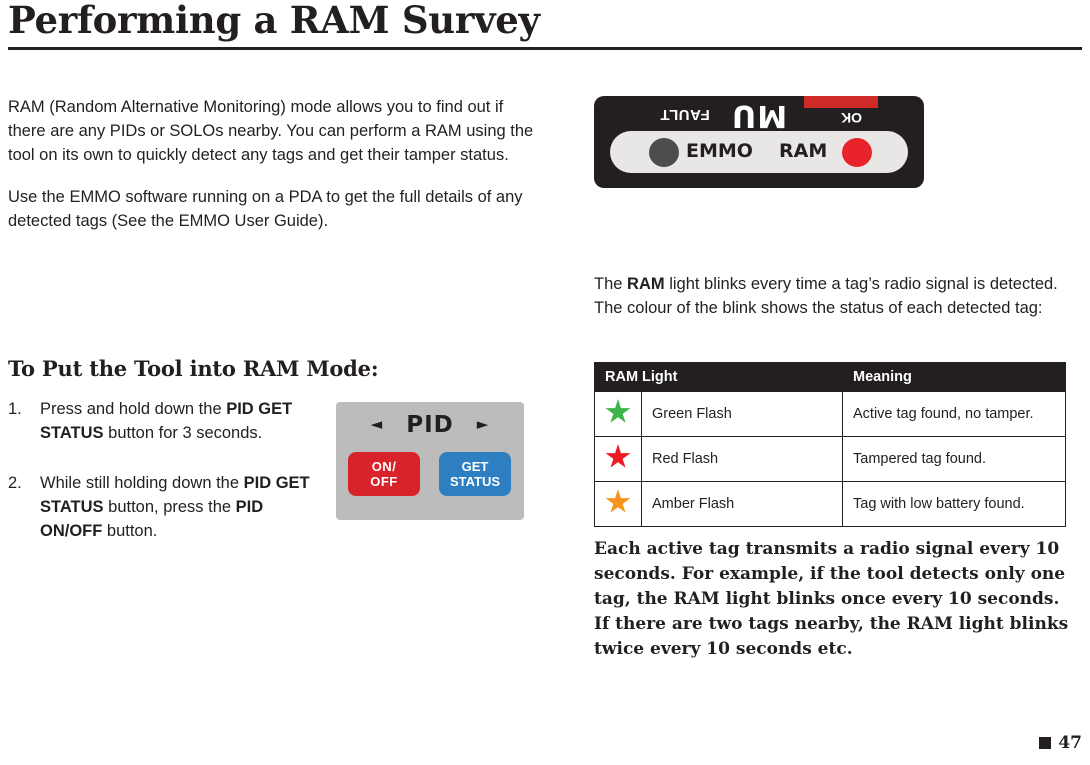 The image size is (1090, 765). What do you see at coordinates (664, 152) in the screenshot?
I see `emmo-indicator-led` at bounding box center [664, 152].